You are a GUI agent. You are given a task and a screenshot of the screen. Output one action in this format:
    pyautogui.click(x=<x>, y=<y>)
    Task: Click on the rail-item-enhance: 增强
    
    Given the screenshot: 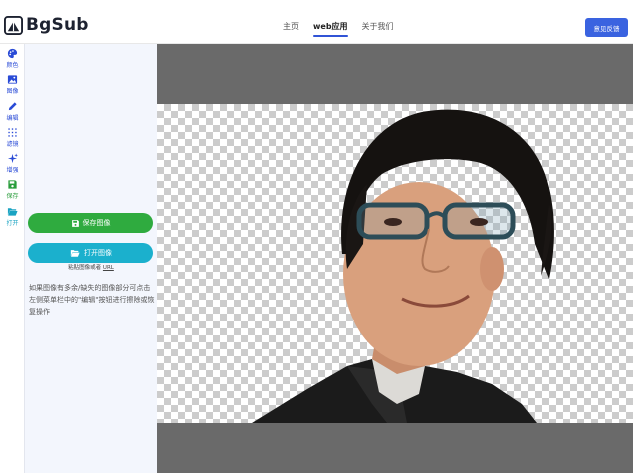 What is the action you would take?
    pyautogui.click(x=12, y=163)
    